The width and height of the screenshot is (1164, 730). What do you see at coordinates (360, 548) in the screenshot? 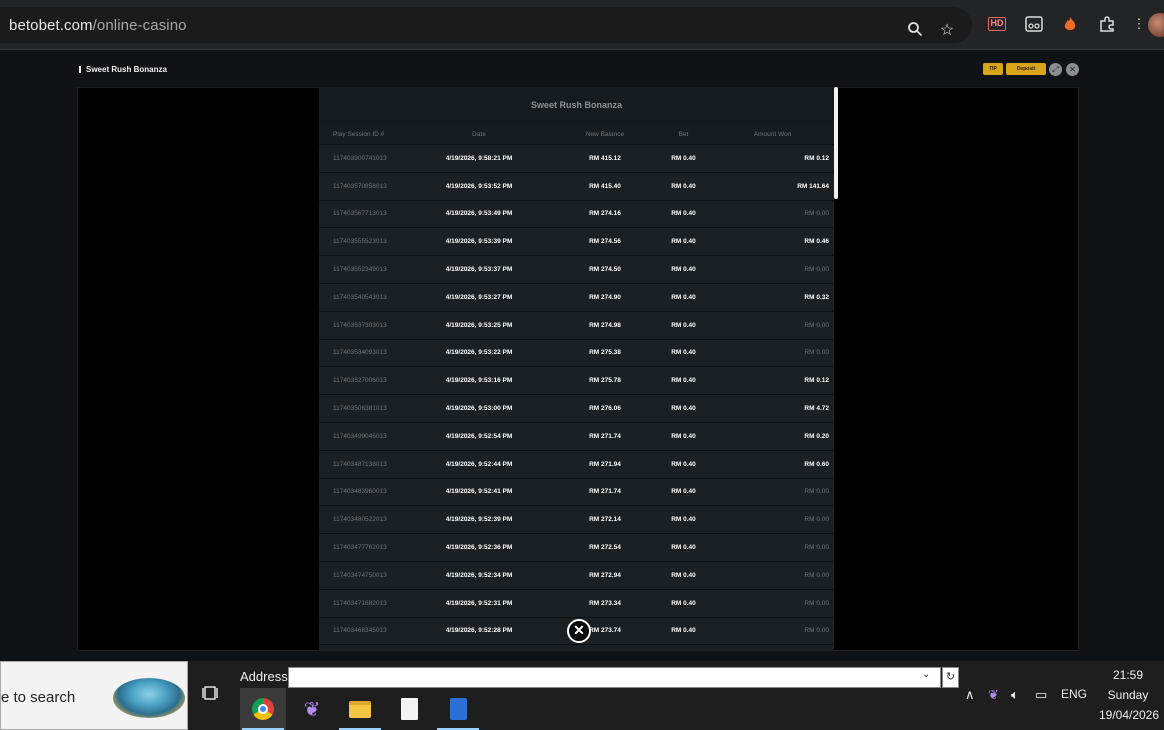
I see `cell-session-id: 117403477762013` at bounding box center [360, 548].